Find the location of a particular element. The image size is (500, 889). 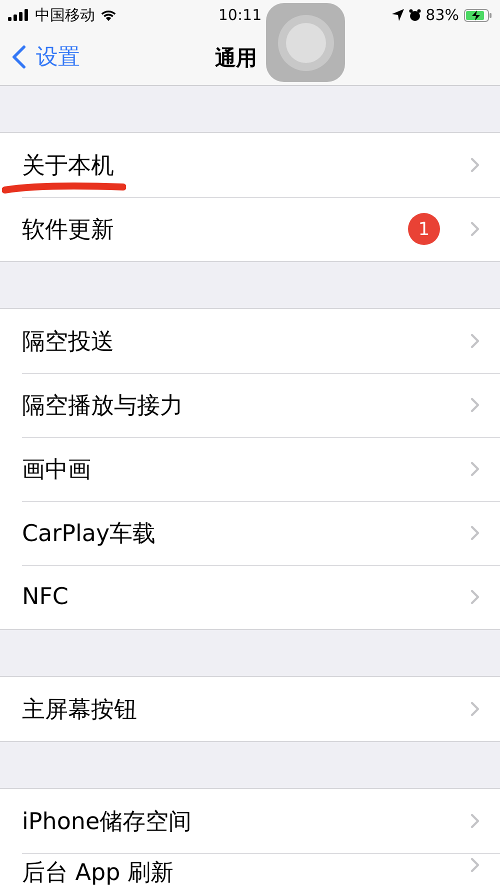

settings-row: iPhone储存空间 is located at coordinates (250, 821).